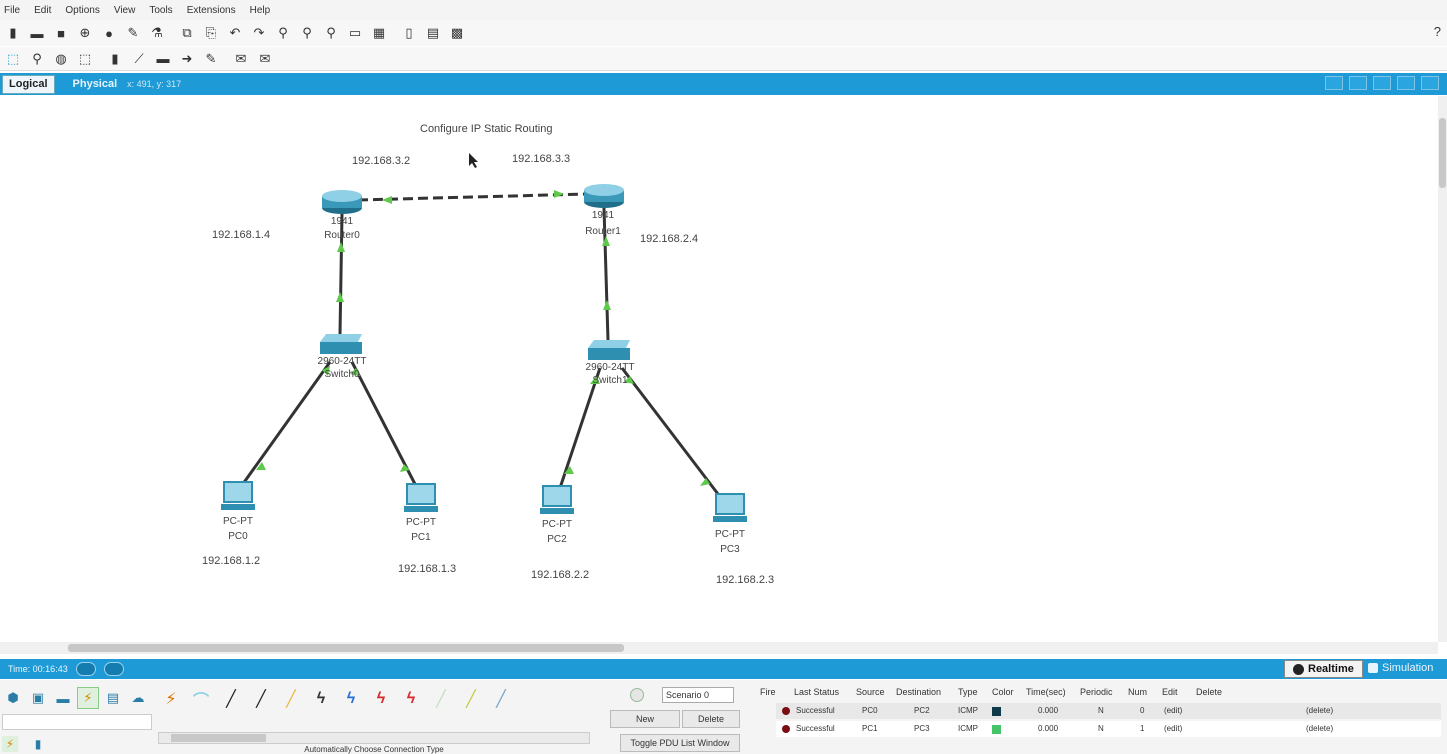  I want to click on vertical-scrollbar, so click(1442, 369).